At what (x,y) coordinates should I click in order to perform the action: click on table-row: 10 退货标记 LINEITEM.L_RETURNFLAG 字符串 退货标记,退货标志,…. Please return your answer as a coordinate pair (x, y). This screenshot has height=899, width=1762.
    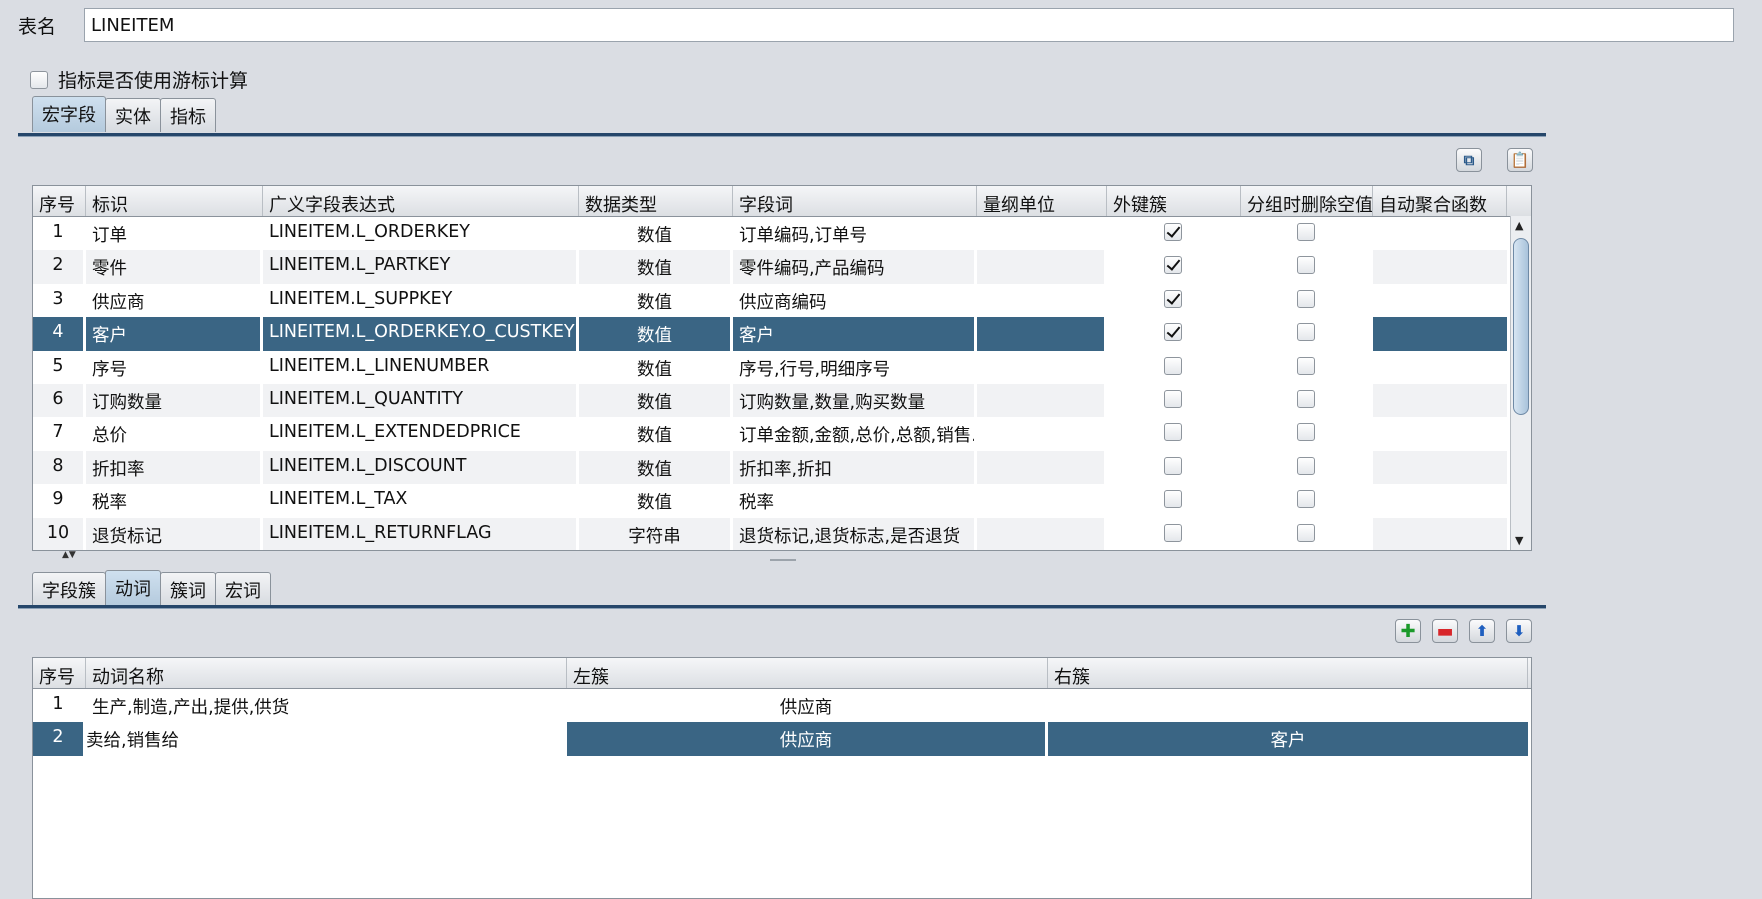
    Looking at the image, I should click on (782, 533).